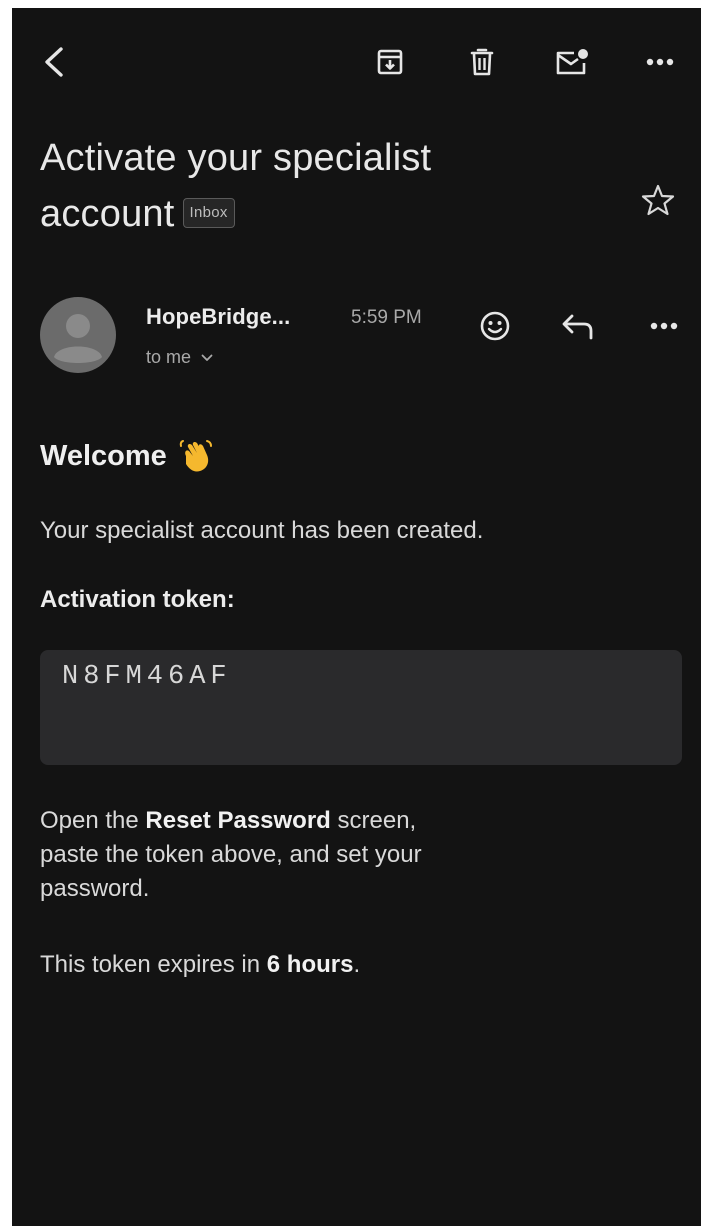 The height and width of the screenshot is (1226, 710). I want to click on instructions-prefix: Open the, so click(93, 820).